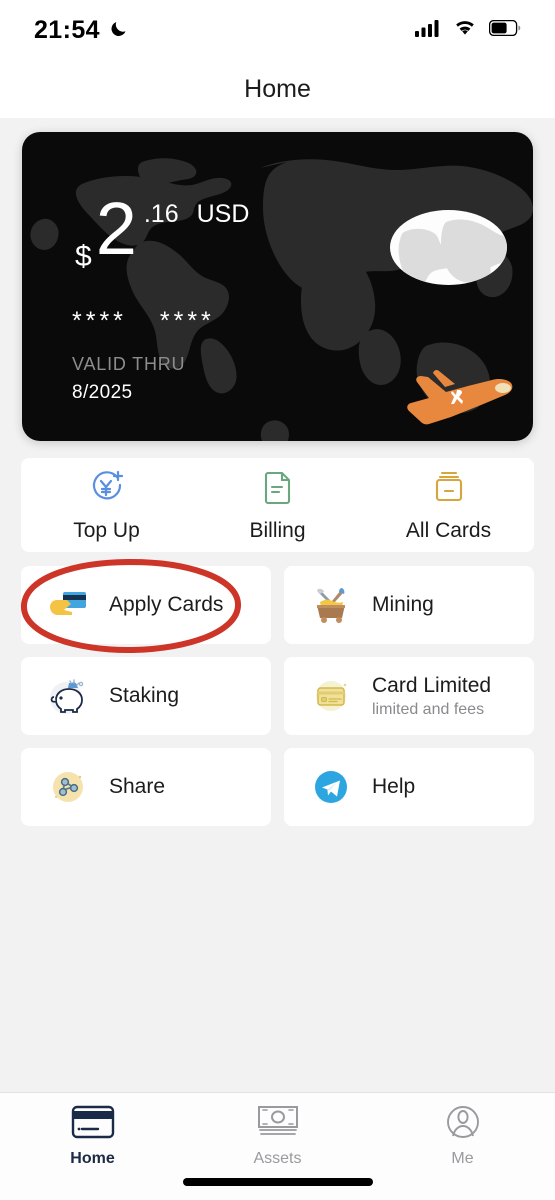 The width and height of the screenshot is (555, 1200). I want to click on tile-text: Mining, so click(403, 604).